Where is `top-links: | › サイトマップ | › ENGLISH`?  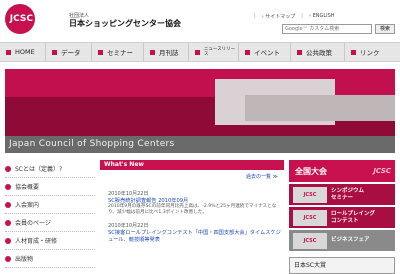 top-links: | › サイトマップ | › ENGLISH is located at coordinates (294, 16).